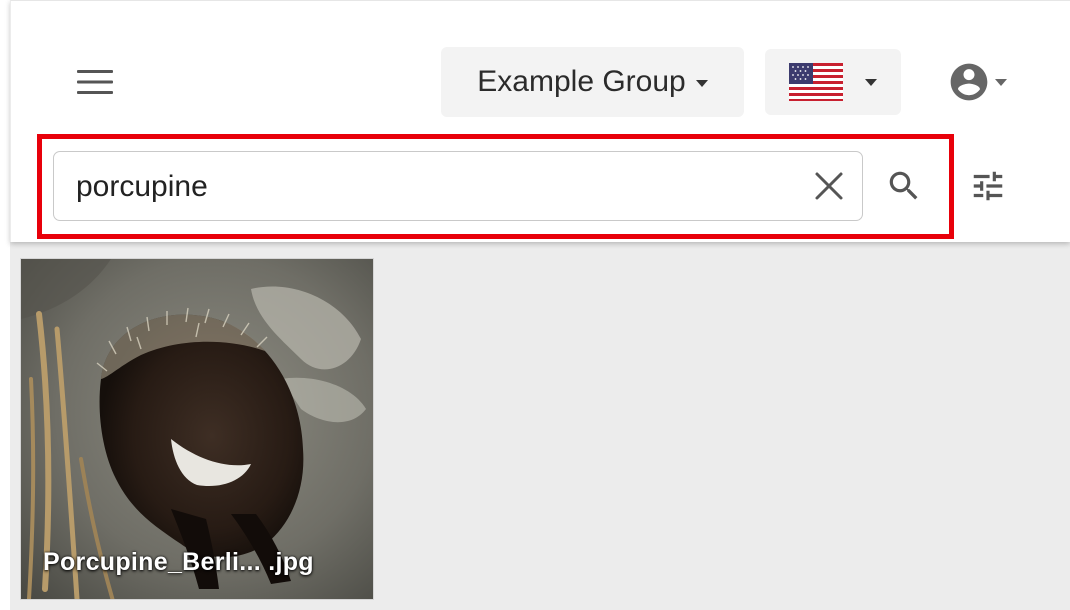 The width and height of the screenshot is (1070, 610). I want to click on filter-button, so click(988, 186).